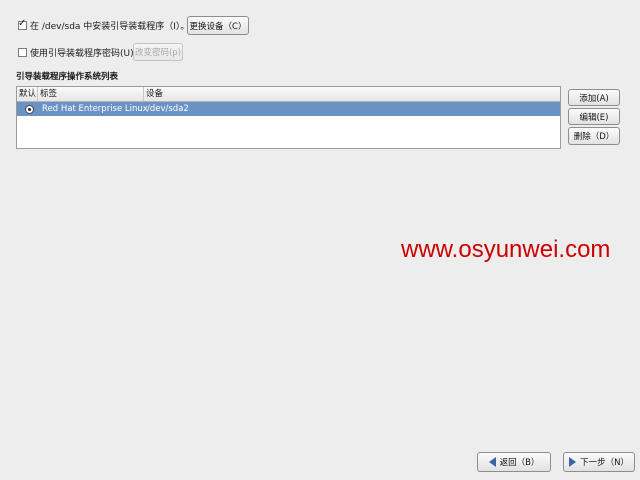  What do you see at coordinates (158, 52) in the screenshot?
I see `change-password-button: 改变密码(p)` at bounding box center [158, 52].